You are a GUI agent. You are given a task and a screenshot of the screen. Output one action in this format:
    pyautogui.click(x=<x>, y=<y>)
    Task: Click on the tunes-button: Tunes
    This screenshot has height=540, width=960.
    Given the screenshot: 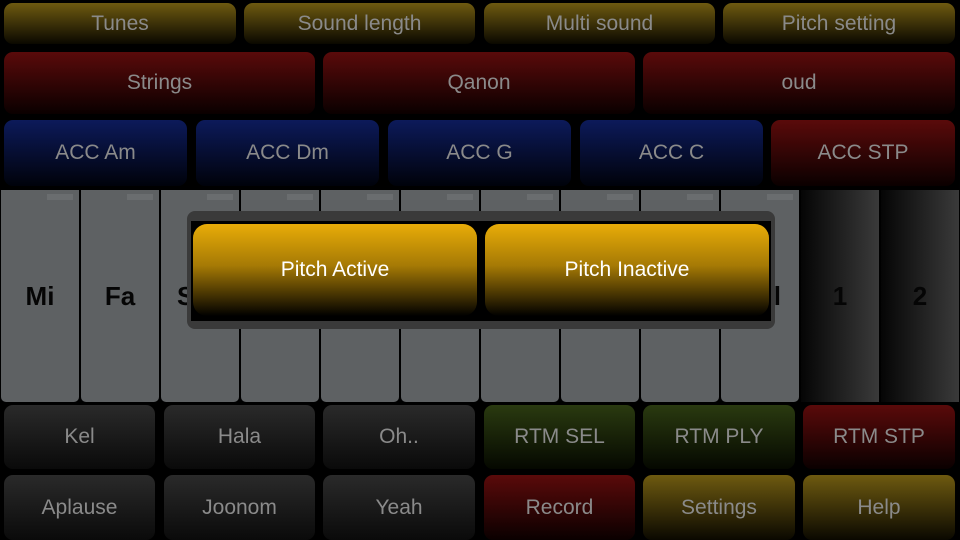 What is the action you would take?
    pyautogui.click(x=120, y=23)
    